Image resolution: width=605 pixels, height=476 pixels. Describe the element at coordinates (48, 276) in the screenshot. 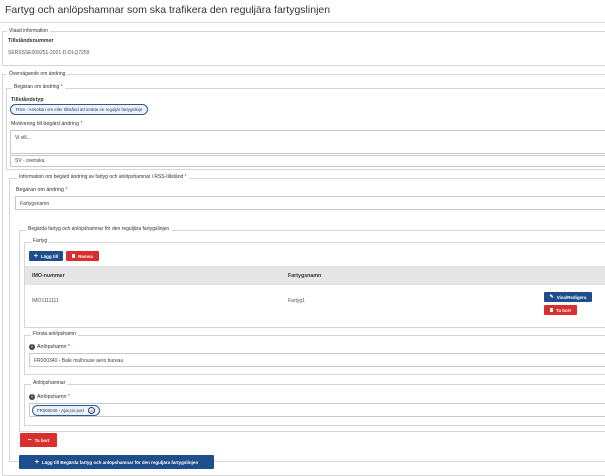

I see `column-imo: IMO-nummer` at that location.